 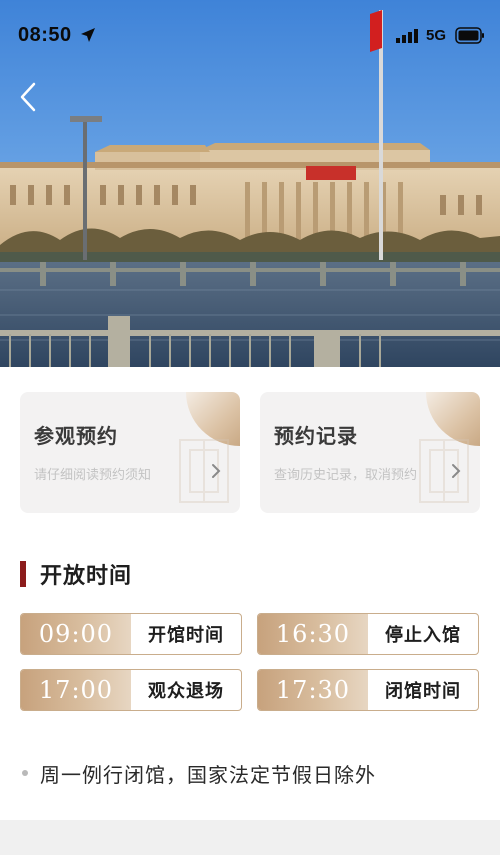 What do you see at coordinates (407, 36) in the screenshot?
I see `signal-icon` at bounding box center [407, 36].